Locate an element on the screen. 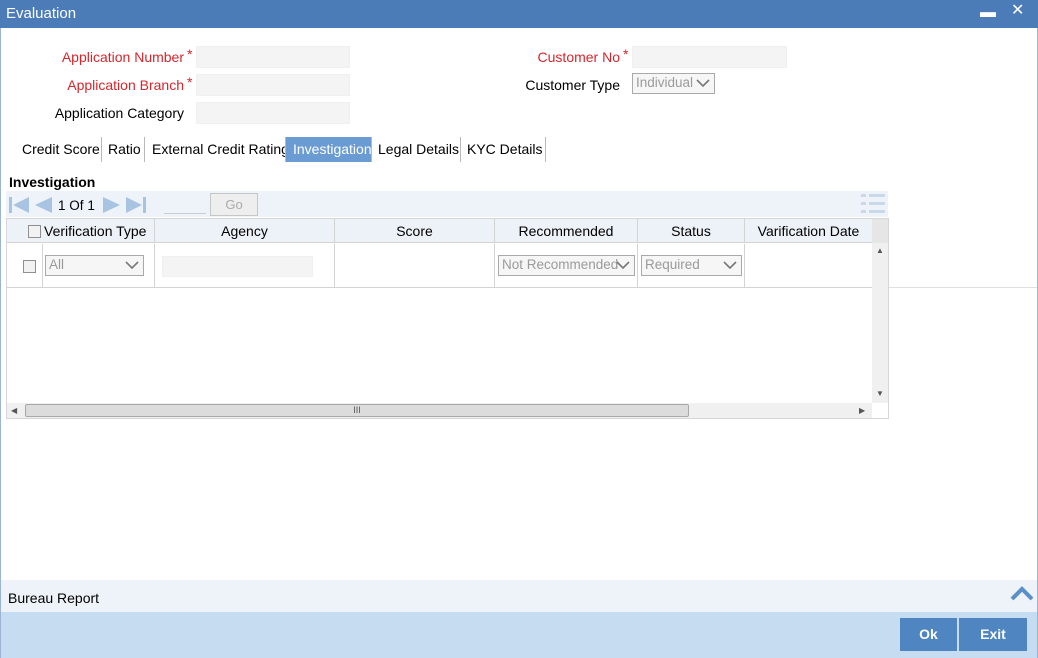 The height and width of the screenshot is (658, 1038). row-checkbox is located at coordinates (29, 266).